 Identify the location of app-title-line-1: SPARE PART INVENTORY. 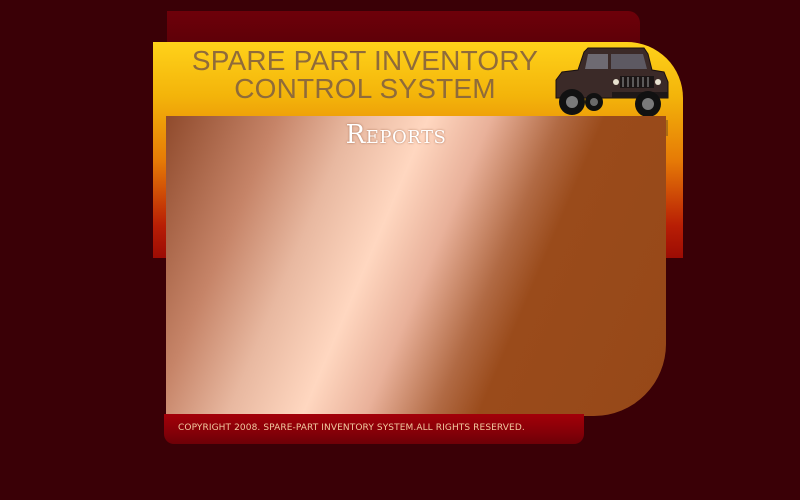
(365, 60).